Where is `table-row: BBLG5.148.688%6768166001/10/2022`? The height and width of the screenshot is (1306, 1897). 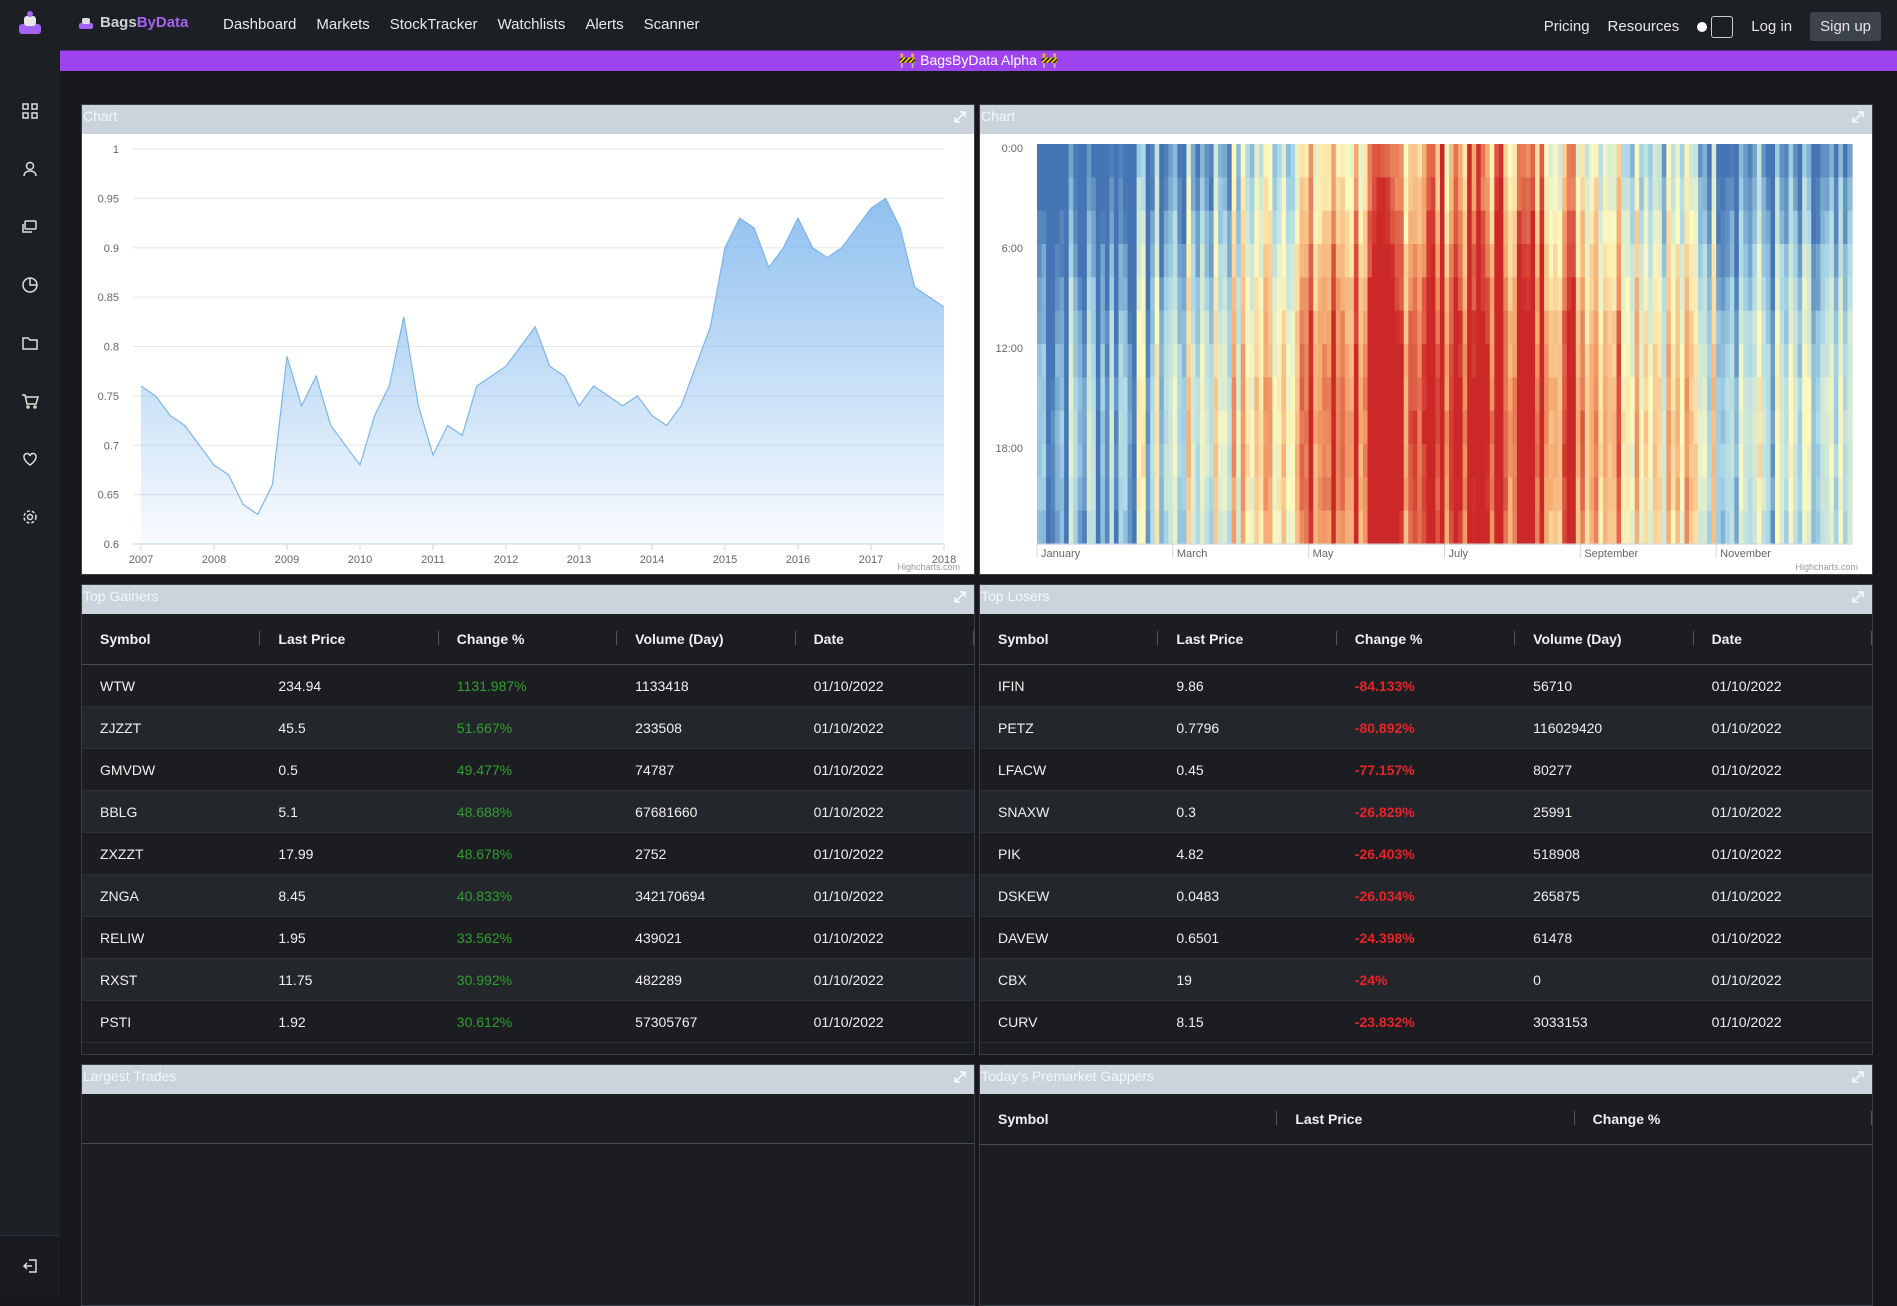 table-row: BBLG5.148.688%6768166001/10/2022 is located at coordinates (528, 812).